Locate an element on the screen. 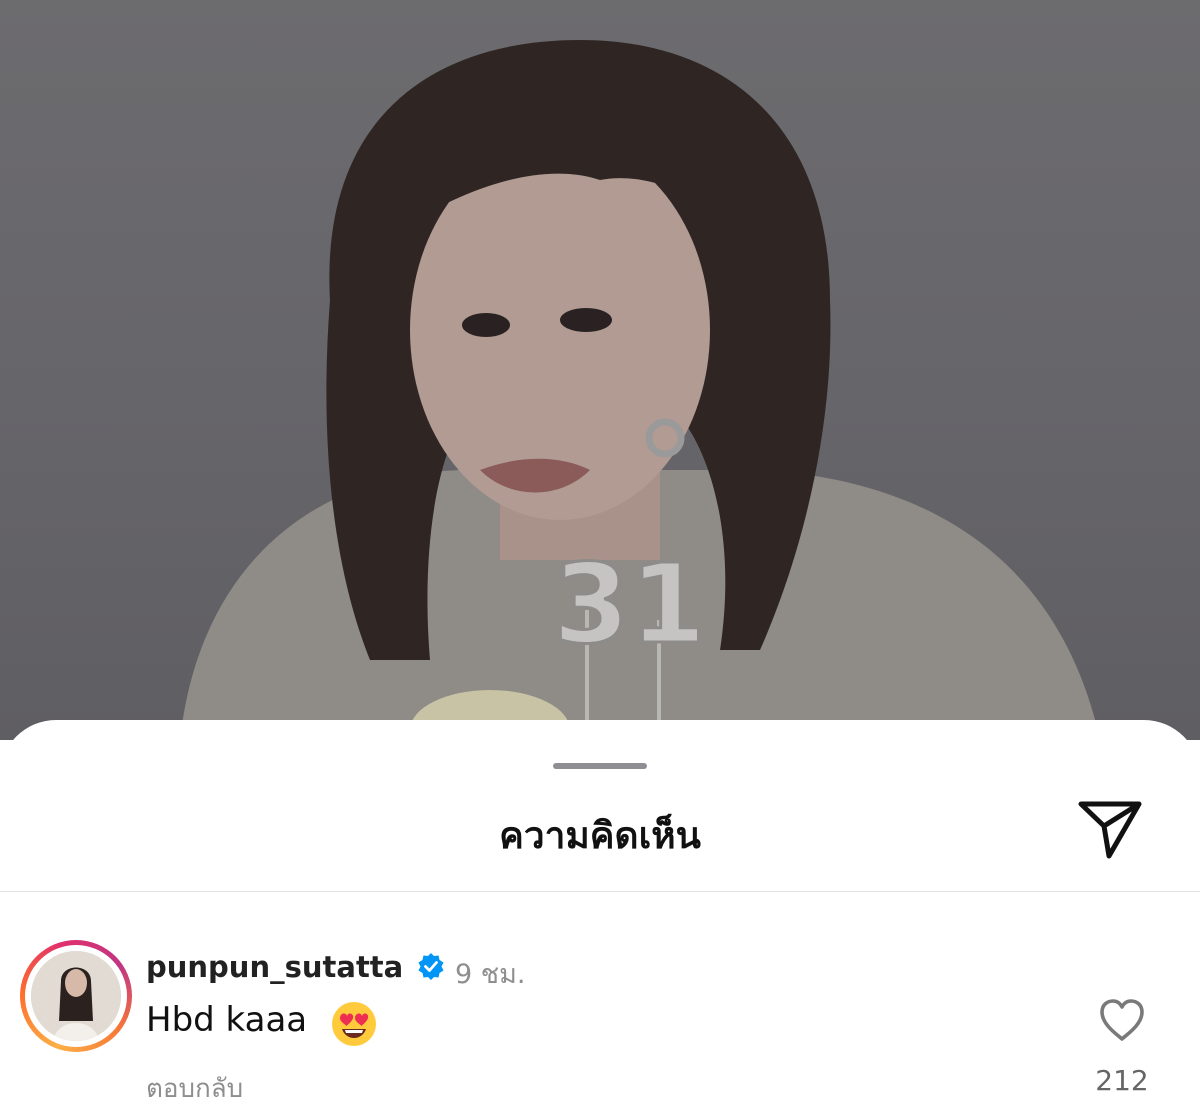 This screenshot has width=1200, height=1114. candle-number: 31 is located at coordinates (629, 604).